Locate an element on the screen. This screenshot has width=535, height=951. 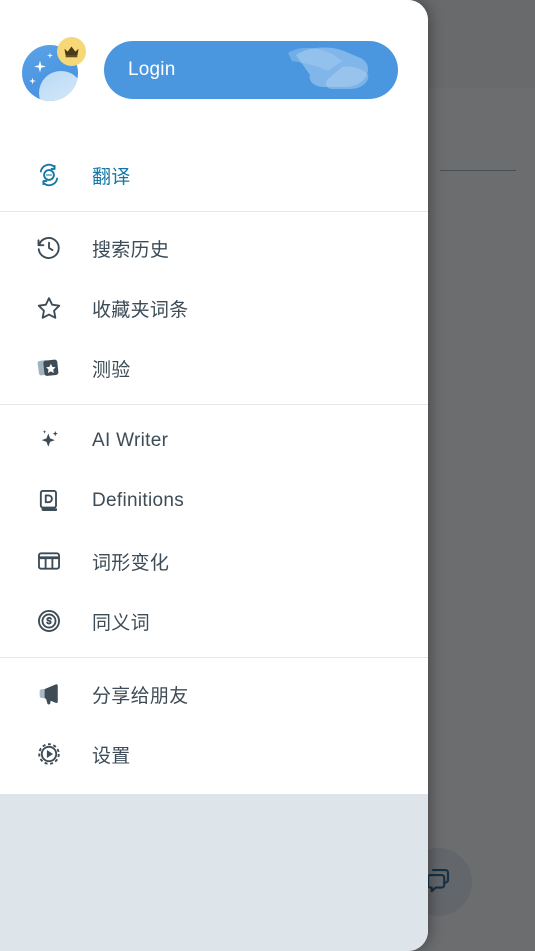
menu-item-share: 分享给朋友 is located at coordinates (214, 694).